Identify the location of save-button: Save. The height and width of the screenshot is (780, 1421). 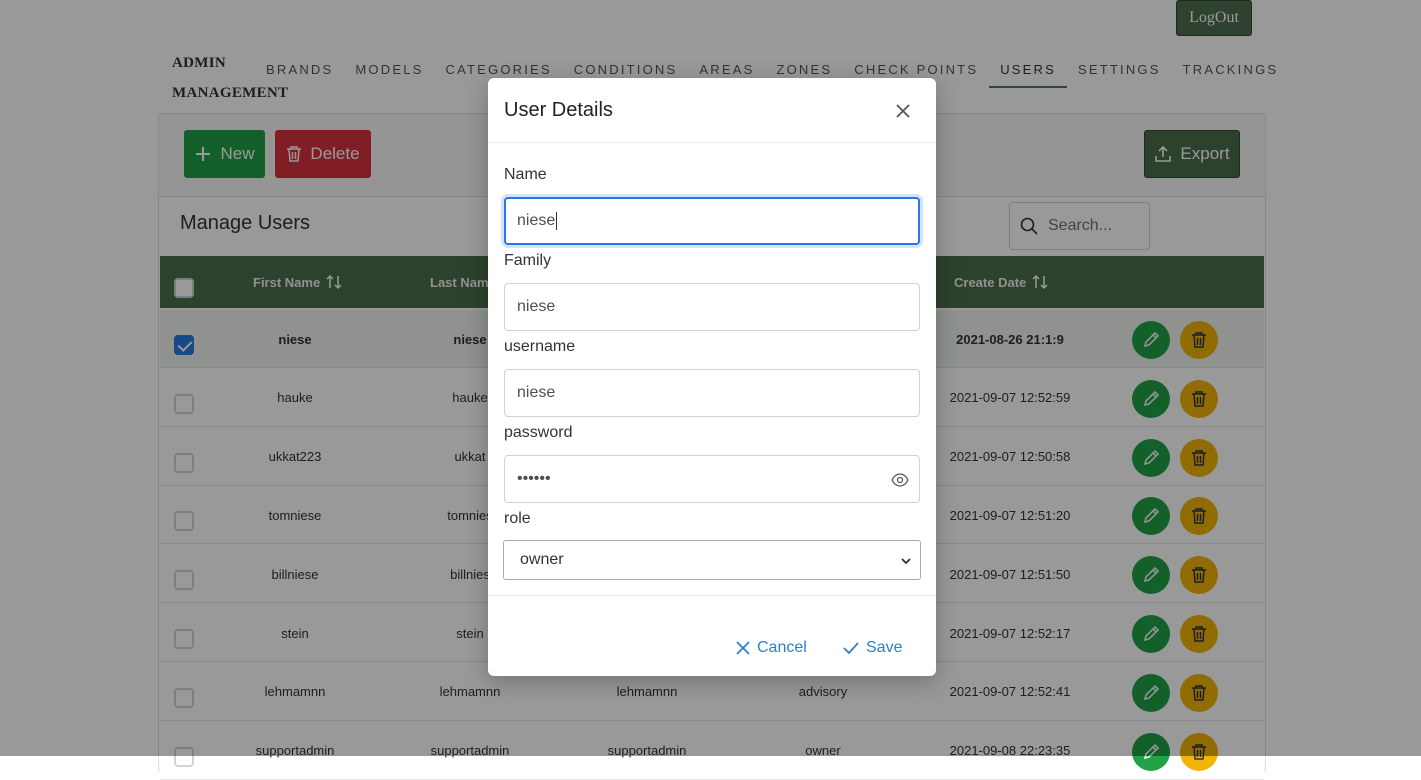
(872, 648).